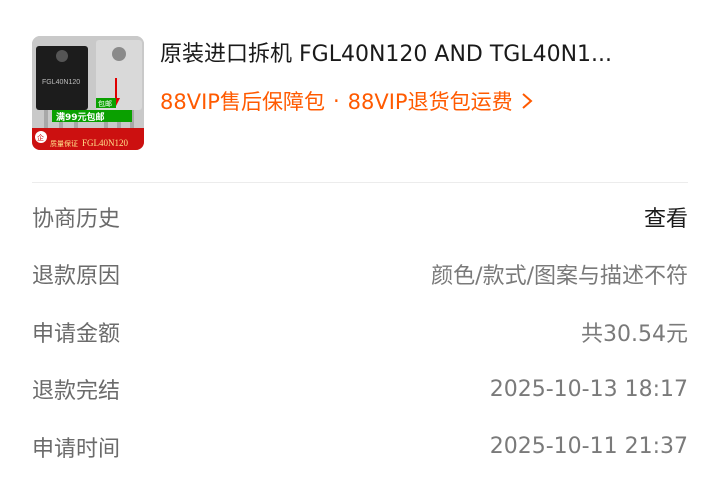 Image resolution: width=720 pixels, height=489 pixels. I want to click on chevron-right-icon, so click(527, 101).